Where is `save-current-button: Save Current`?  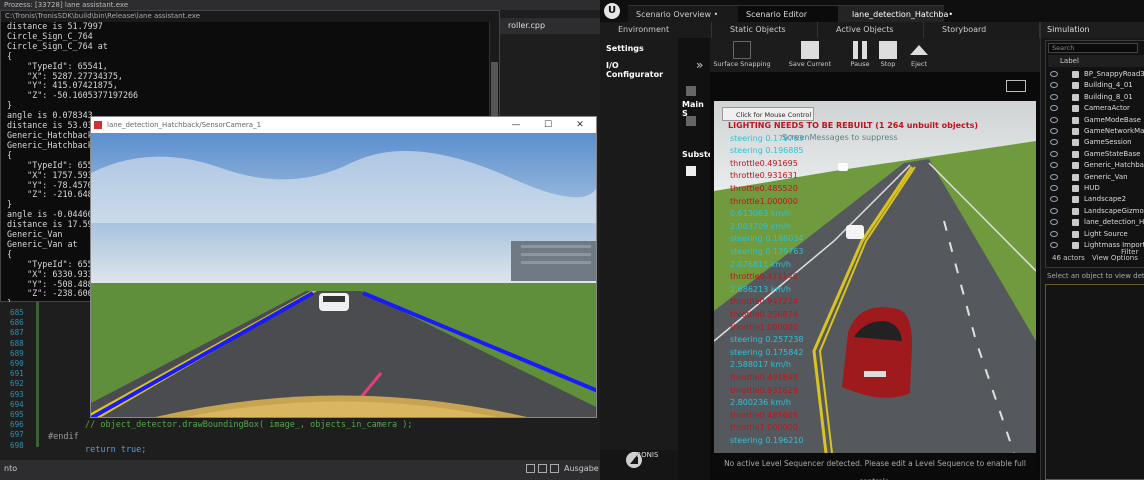 save-current-button: Save Current is located at coordinates (810, 54).